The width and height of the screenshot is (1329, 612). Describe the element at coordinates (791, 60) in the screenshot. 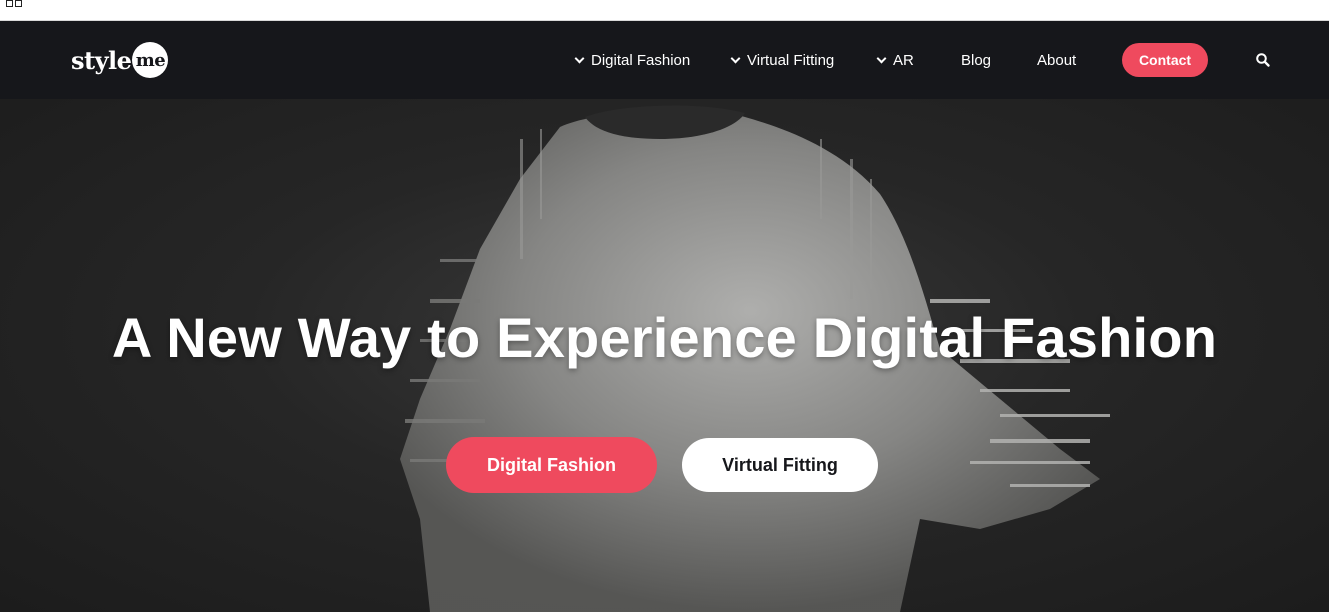

I see `nav-item-label: Virtual Fitting` at that location.